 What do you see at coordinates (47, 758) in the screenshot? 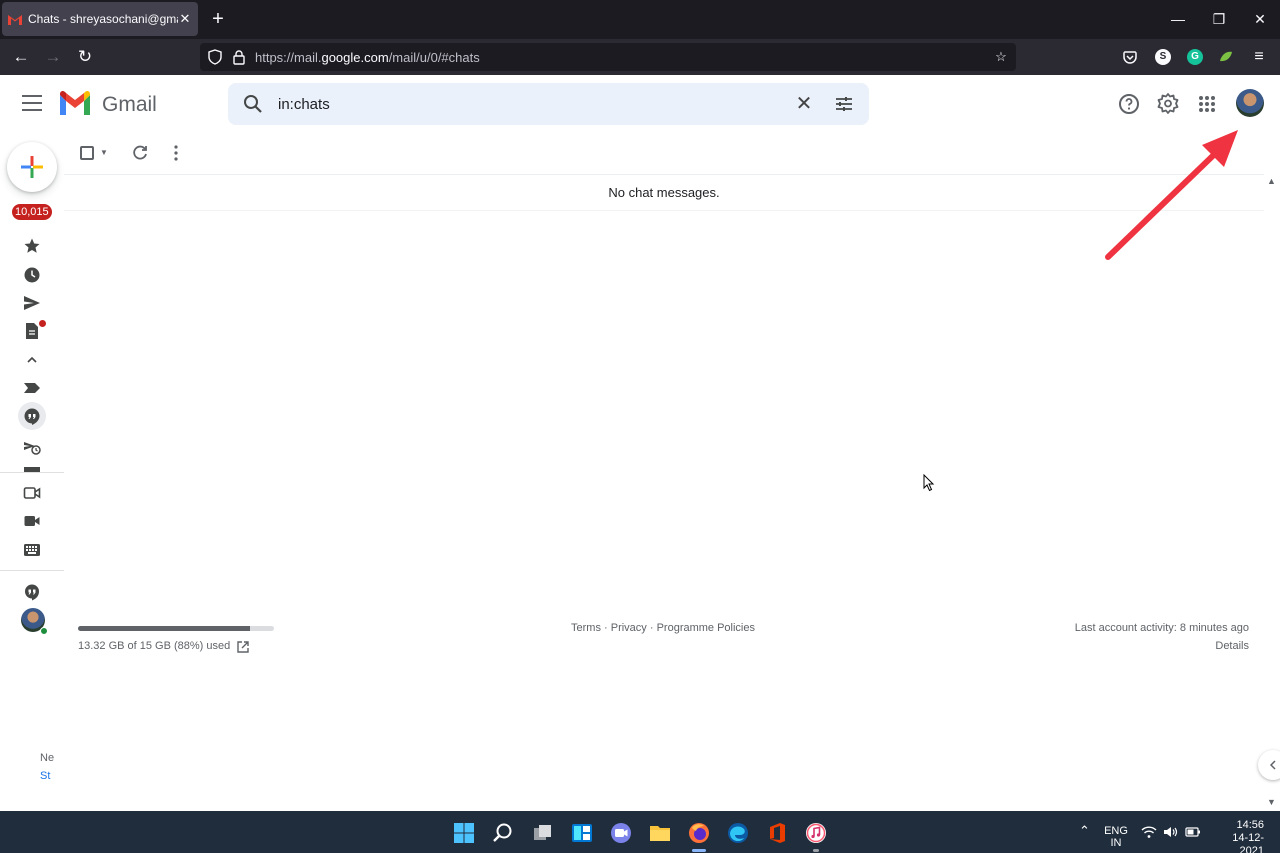
I see `hangouts-truncated-text: Ne` at bounding box center [47, 758].